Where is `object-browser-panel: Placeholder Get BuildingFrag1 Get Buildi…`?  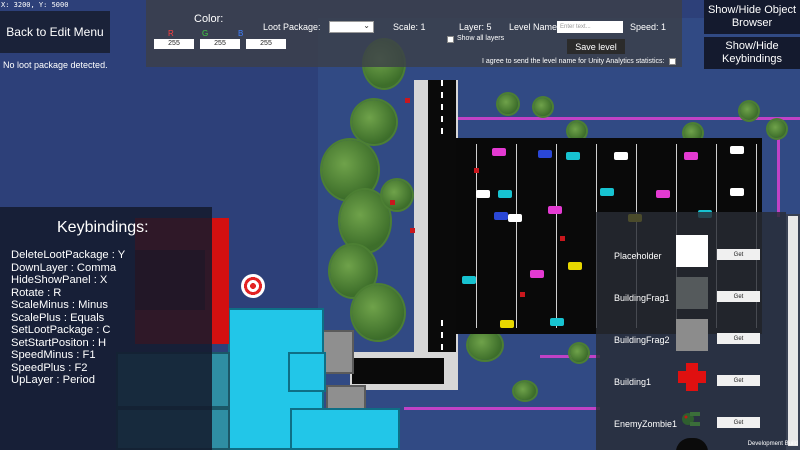 object-browser-panel: Placeholder Get BuildingFrag1 Get Buildi… is located at coordinates (691, 331).